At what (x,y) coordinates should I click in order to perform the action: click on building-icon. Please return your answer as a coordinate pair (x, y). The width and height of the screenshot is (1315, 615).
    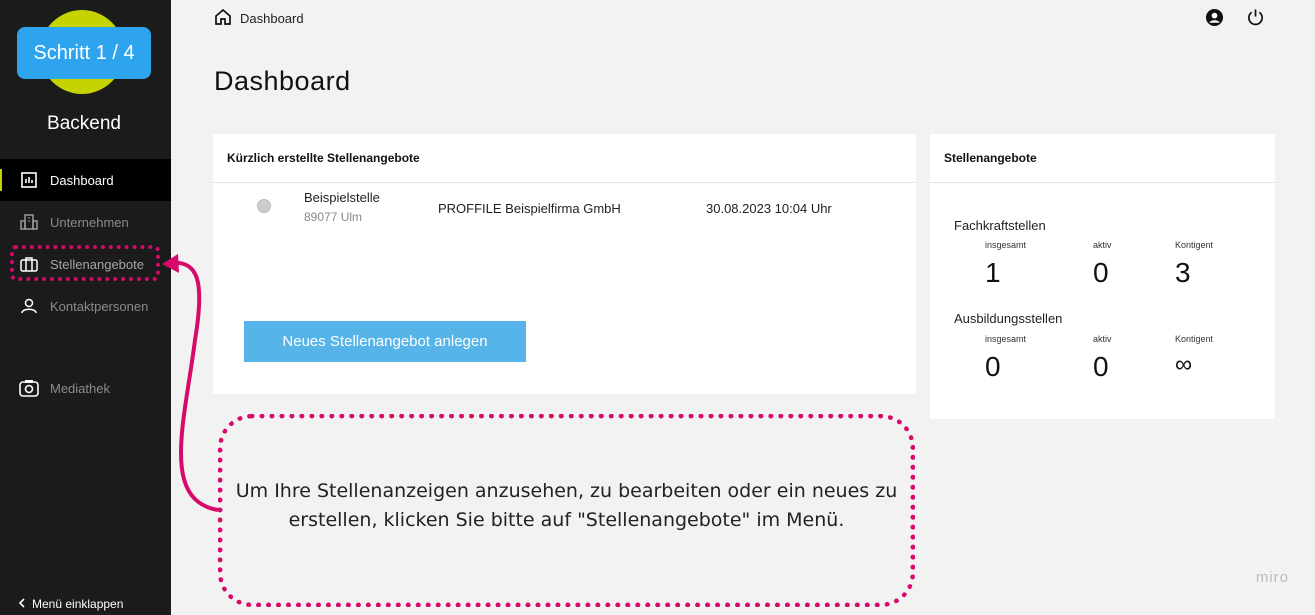
    Looking at the image, I should click on (29, 222).